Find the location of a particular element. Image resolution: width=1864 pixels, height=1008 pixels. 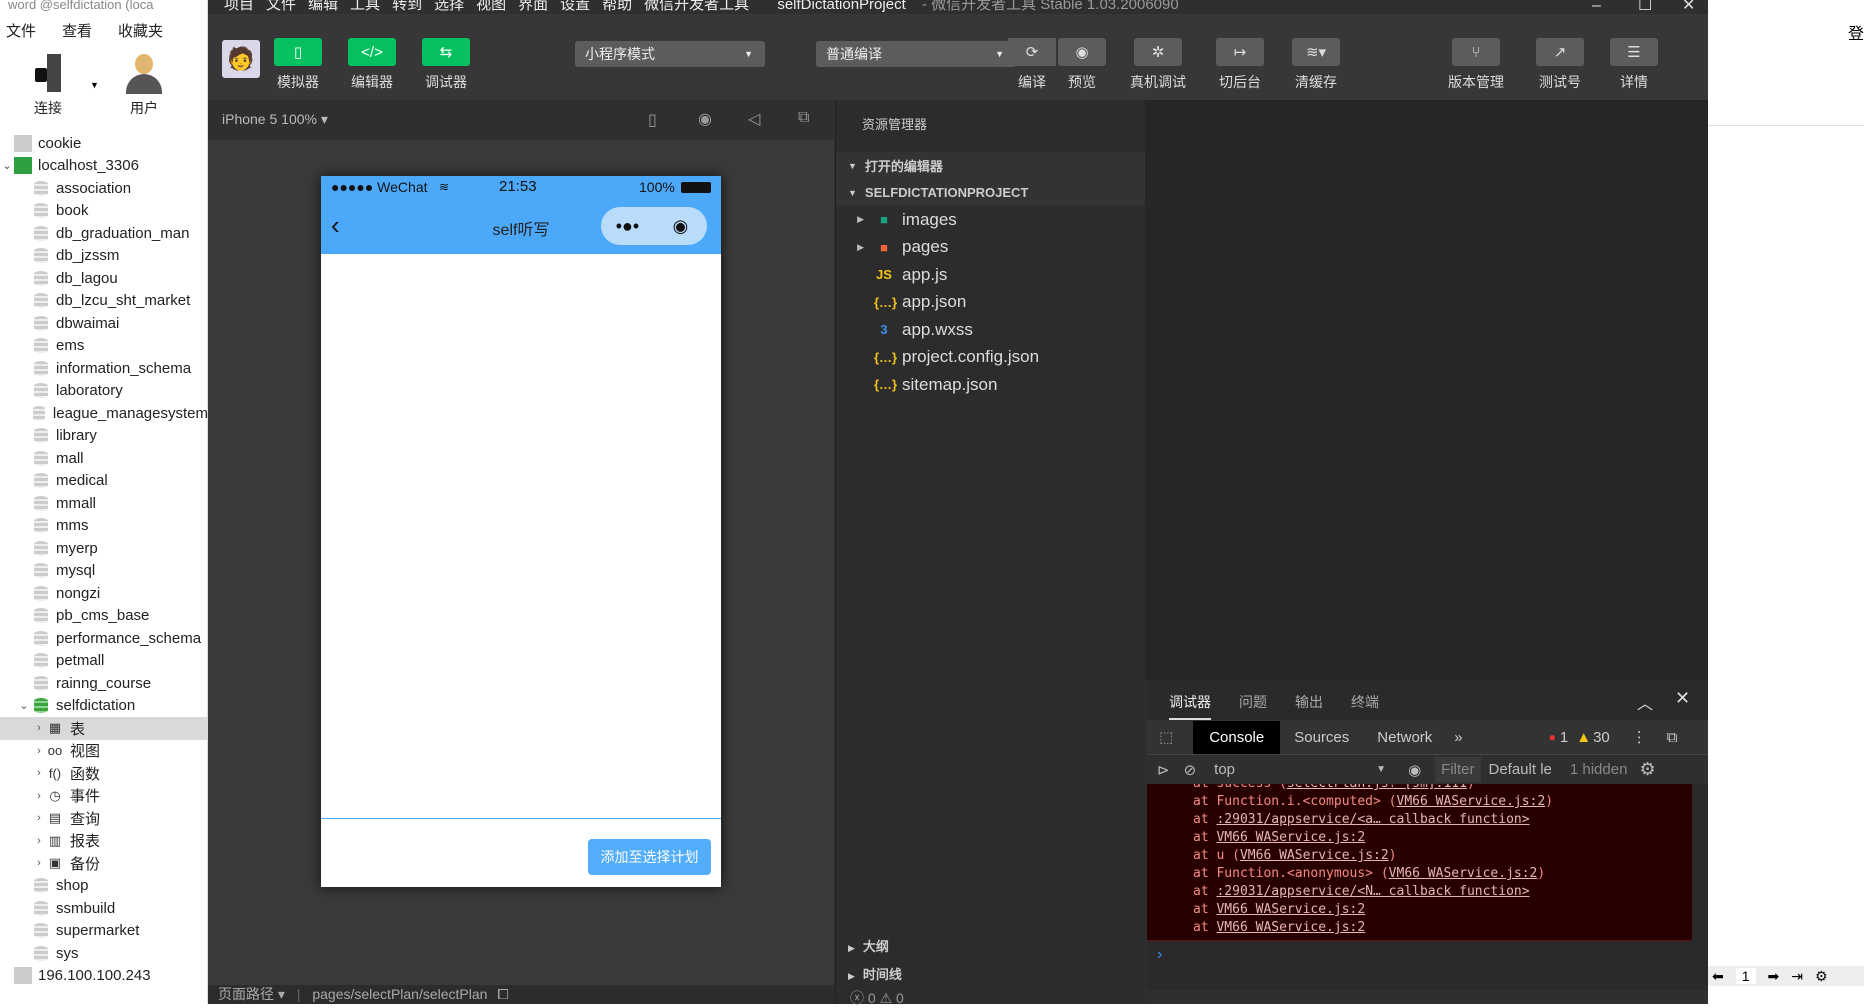

tree-item: db_lzcu_sht_market is located at coordinates (104, 301).